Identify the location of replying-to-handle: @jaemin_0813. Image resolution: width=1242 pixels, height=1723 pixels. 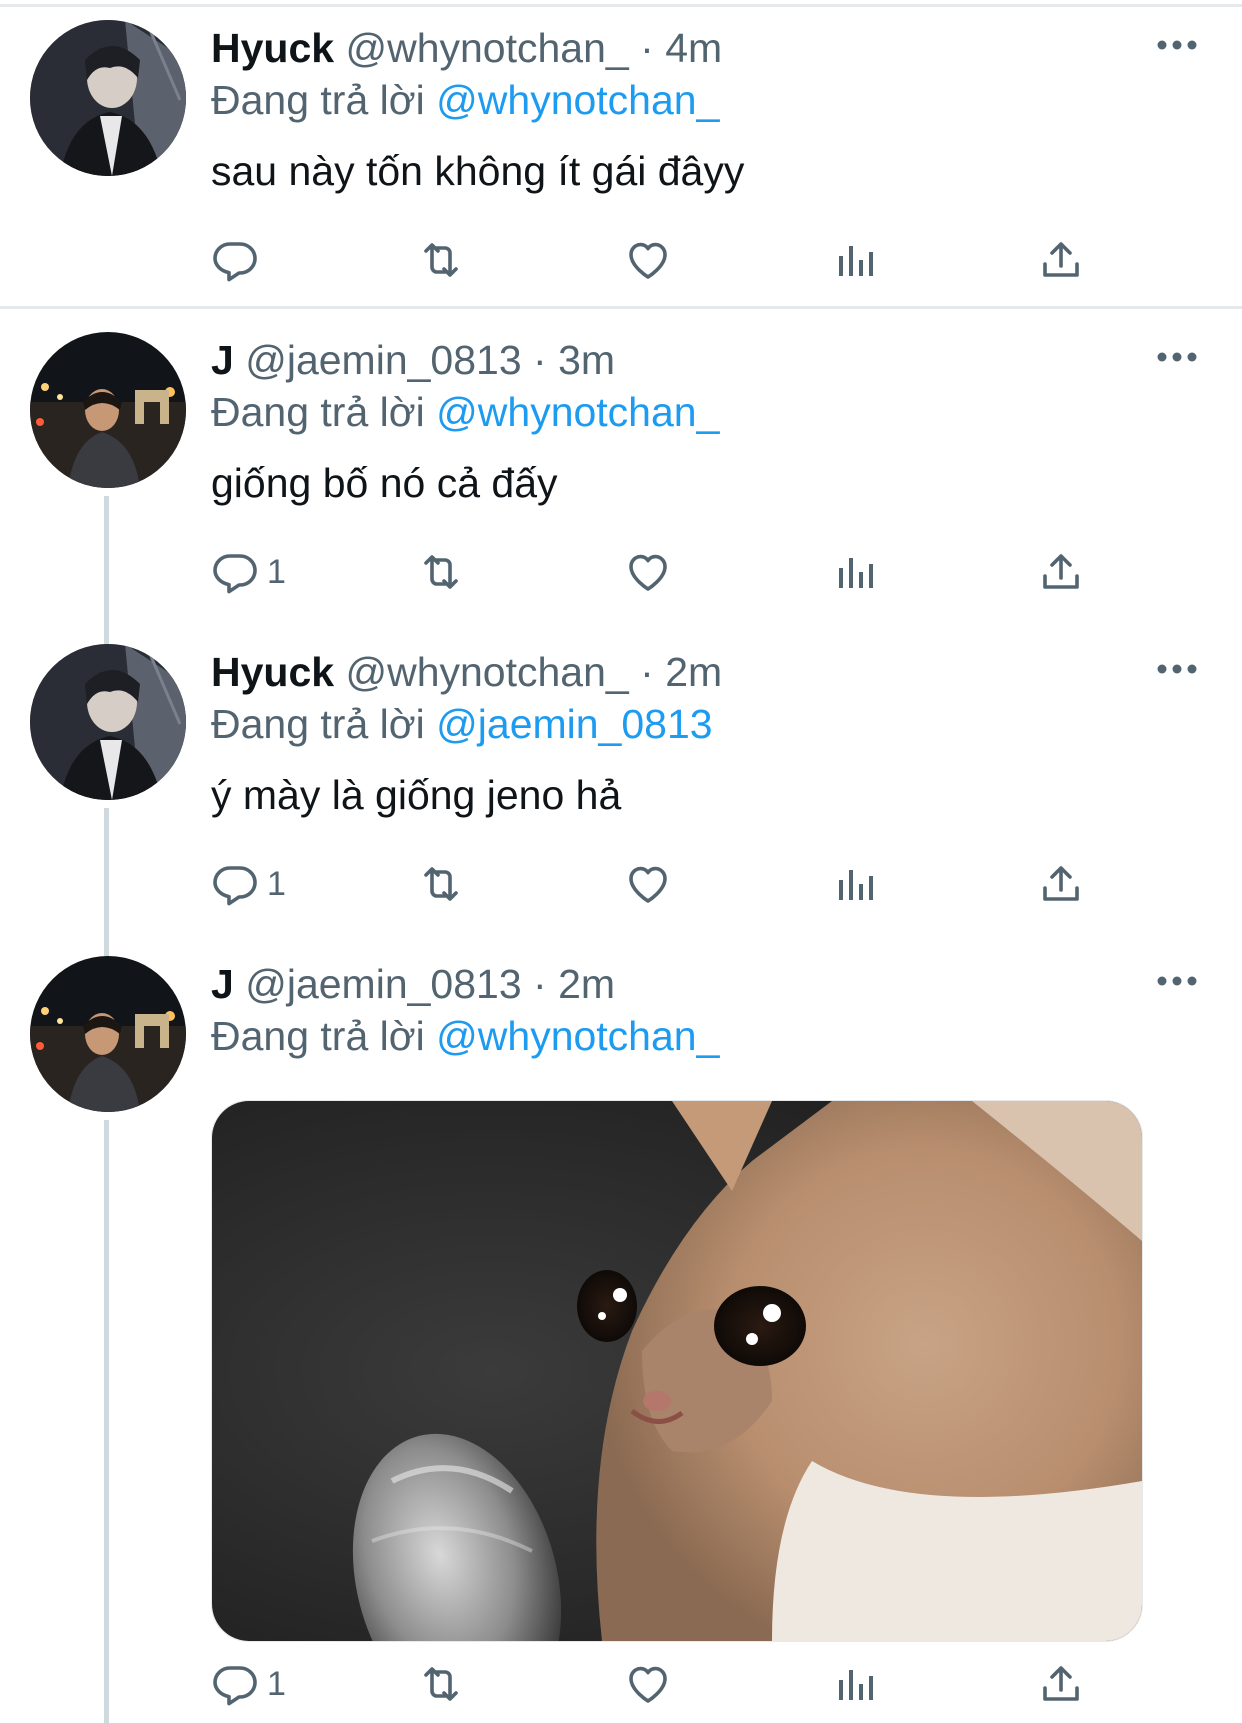
(574, 724).